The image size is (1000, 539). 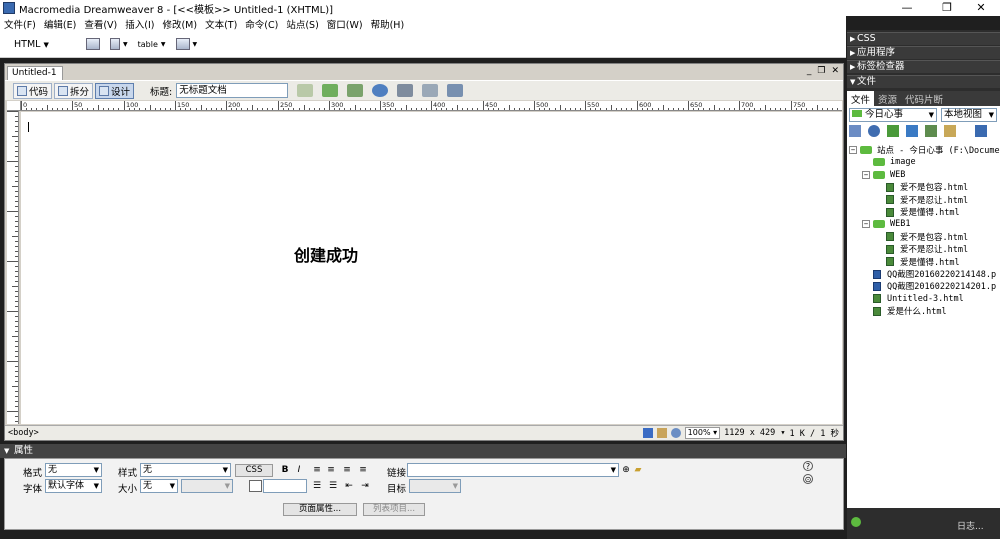 What do you see at coordinates (647, 433) in the screenshot?
I see `pointer-tool-icon` at bounding box center [647, 433].